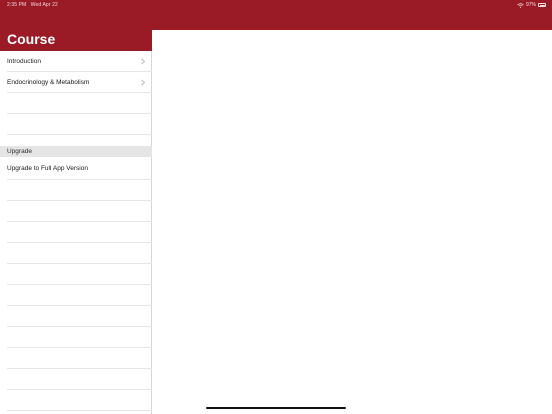 The image size is (552, 414). Describe the element at coordinates (276, 408) in the screenshot. I see `home-indicator` at that location.